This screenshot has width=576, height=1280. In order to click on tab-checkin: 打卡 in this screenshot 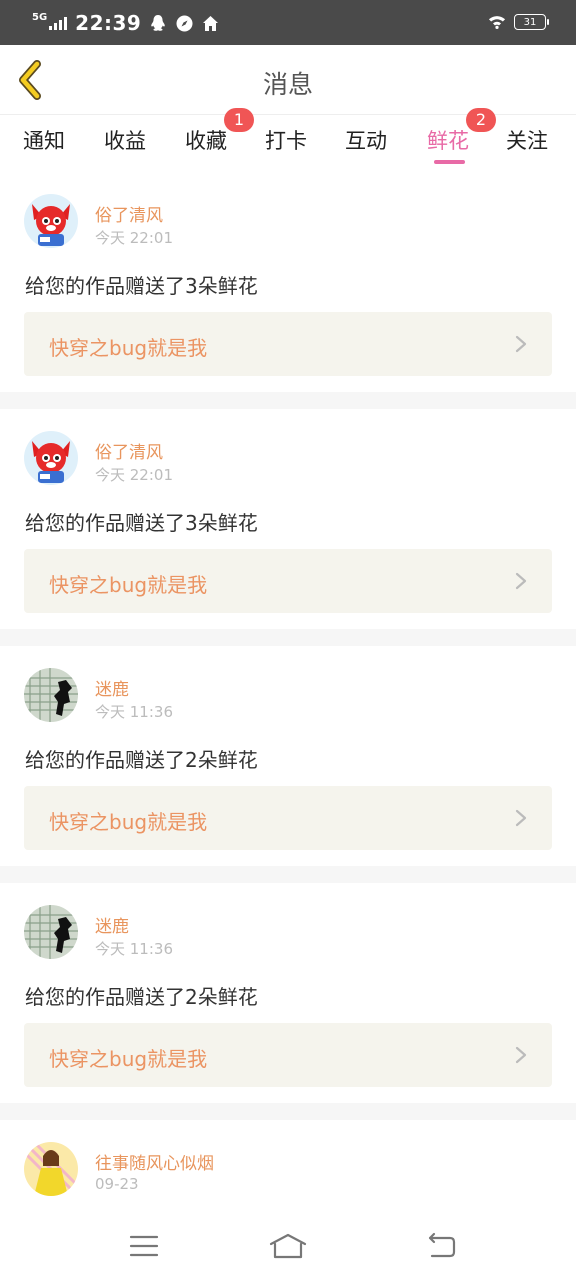, I will do `click(286, 140)`.